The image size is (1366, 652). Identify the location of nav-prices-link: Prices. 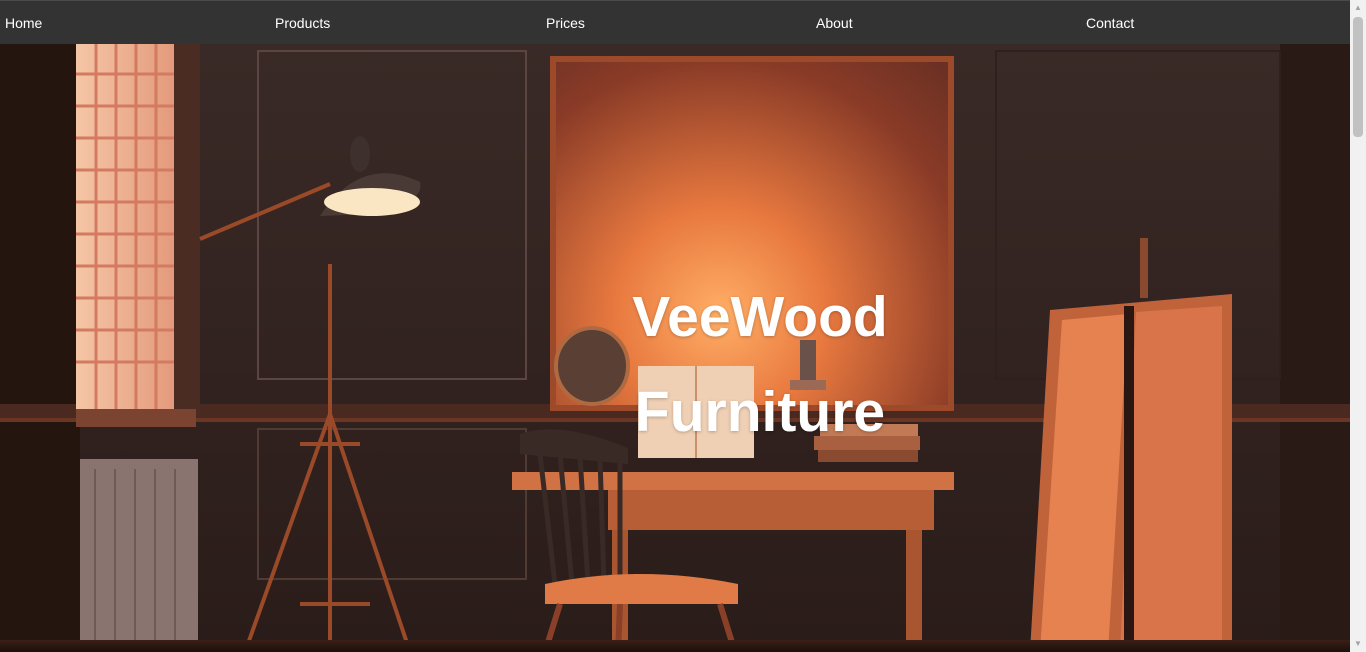
(565, 23).